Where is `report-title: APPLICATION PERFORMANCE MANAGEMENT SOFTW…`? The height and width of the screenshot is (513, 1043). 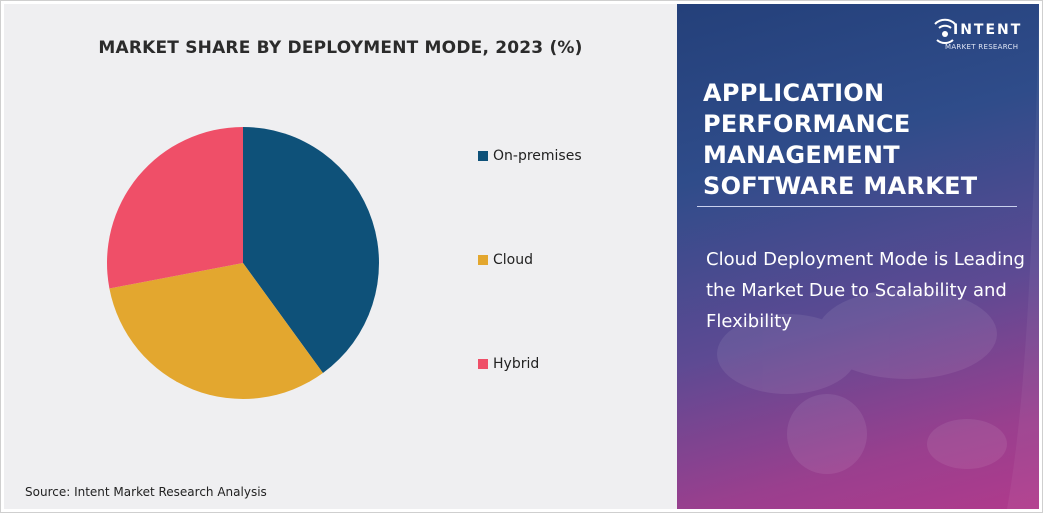
report-title: APPLICATION PERFORMANCE MANAGEMENT SOFTW… is located at coordinates (840, 139).